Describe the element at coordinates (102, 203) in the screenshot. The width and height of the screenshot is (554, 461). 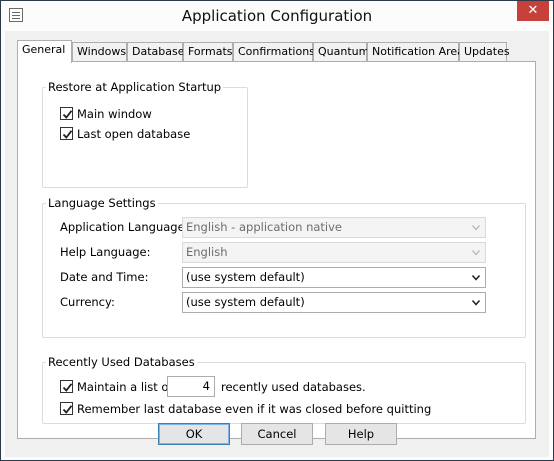
I see `language-group-label: Language Settings` at that location.